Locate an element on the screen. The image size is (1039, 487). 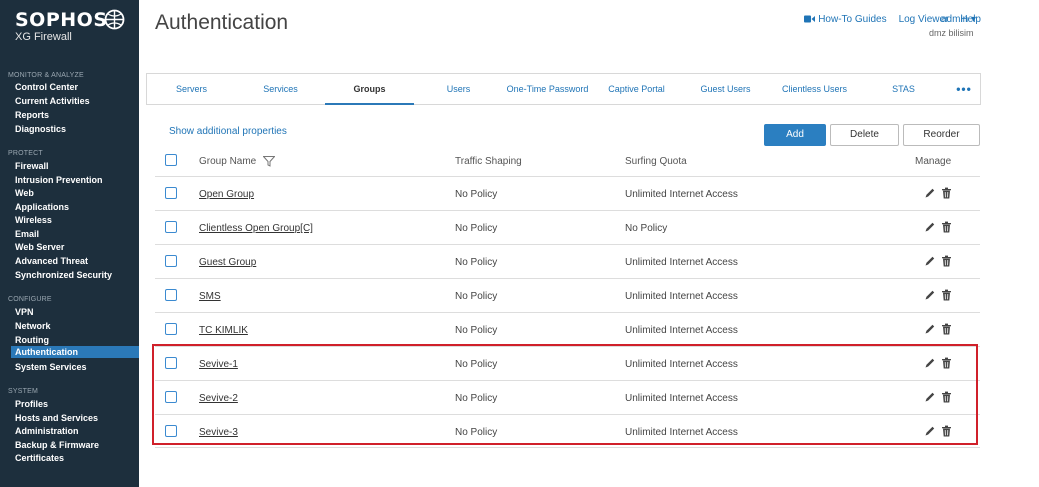
tab-guest-users: Guest Users is located at coordinates (725, 89).